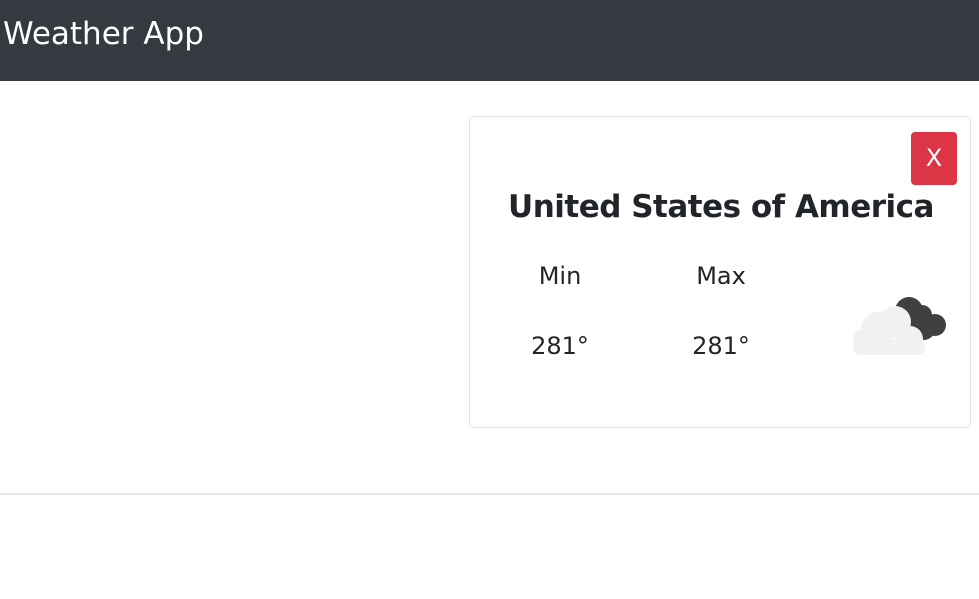  Describe the element at coordinates (721, 311) in the screenshot. I see `max-temperature: Max 281°` at that location.